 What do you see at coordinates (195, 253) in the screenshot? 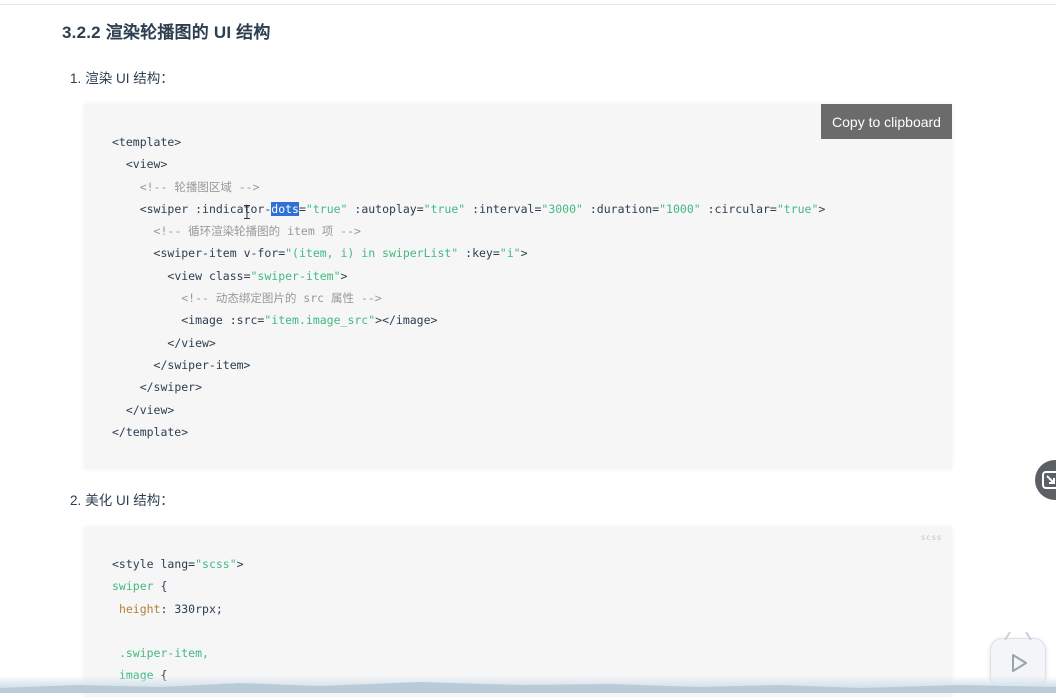
I see `code-token: <swiper-item` at bounding box center [195, 253].